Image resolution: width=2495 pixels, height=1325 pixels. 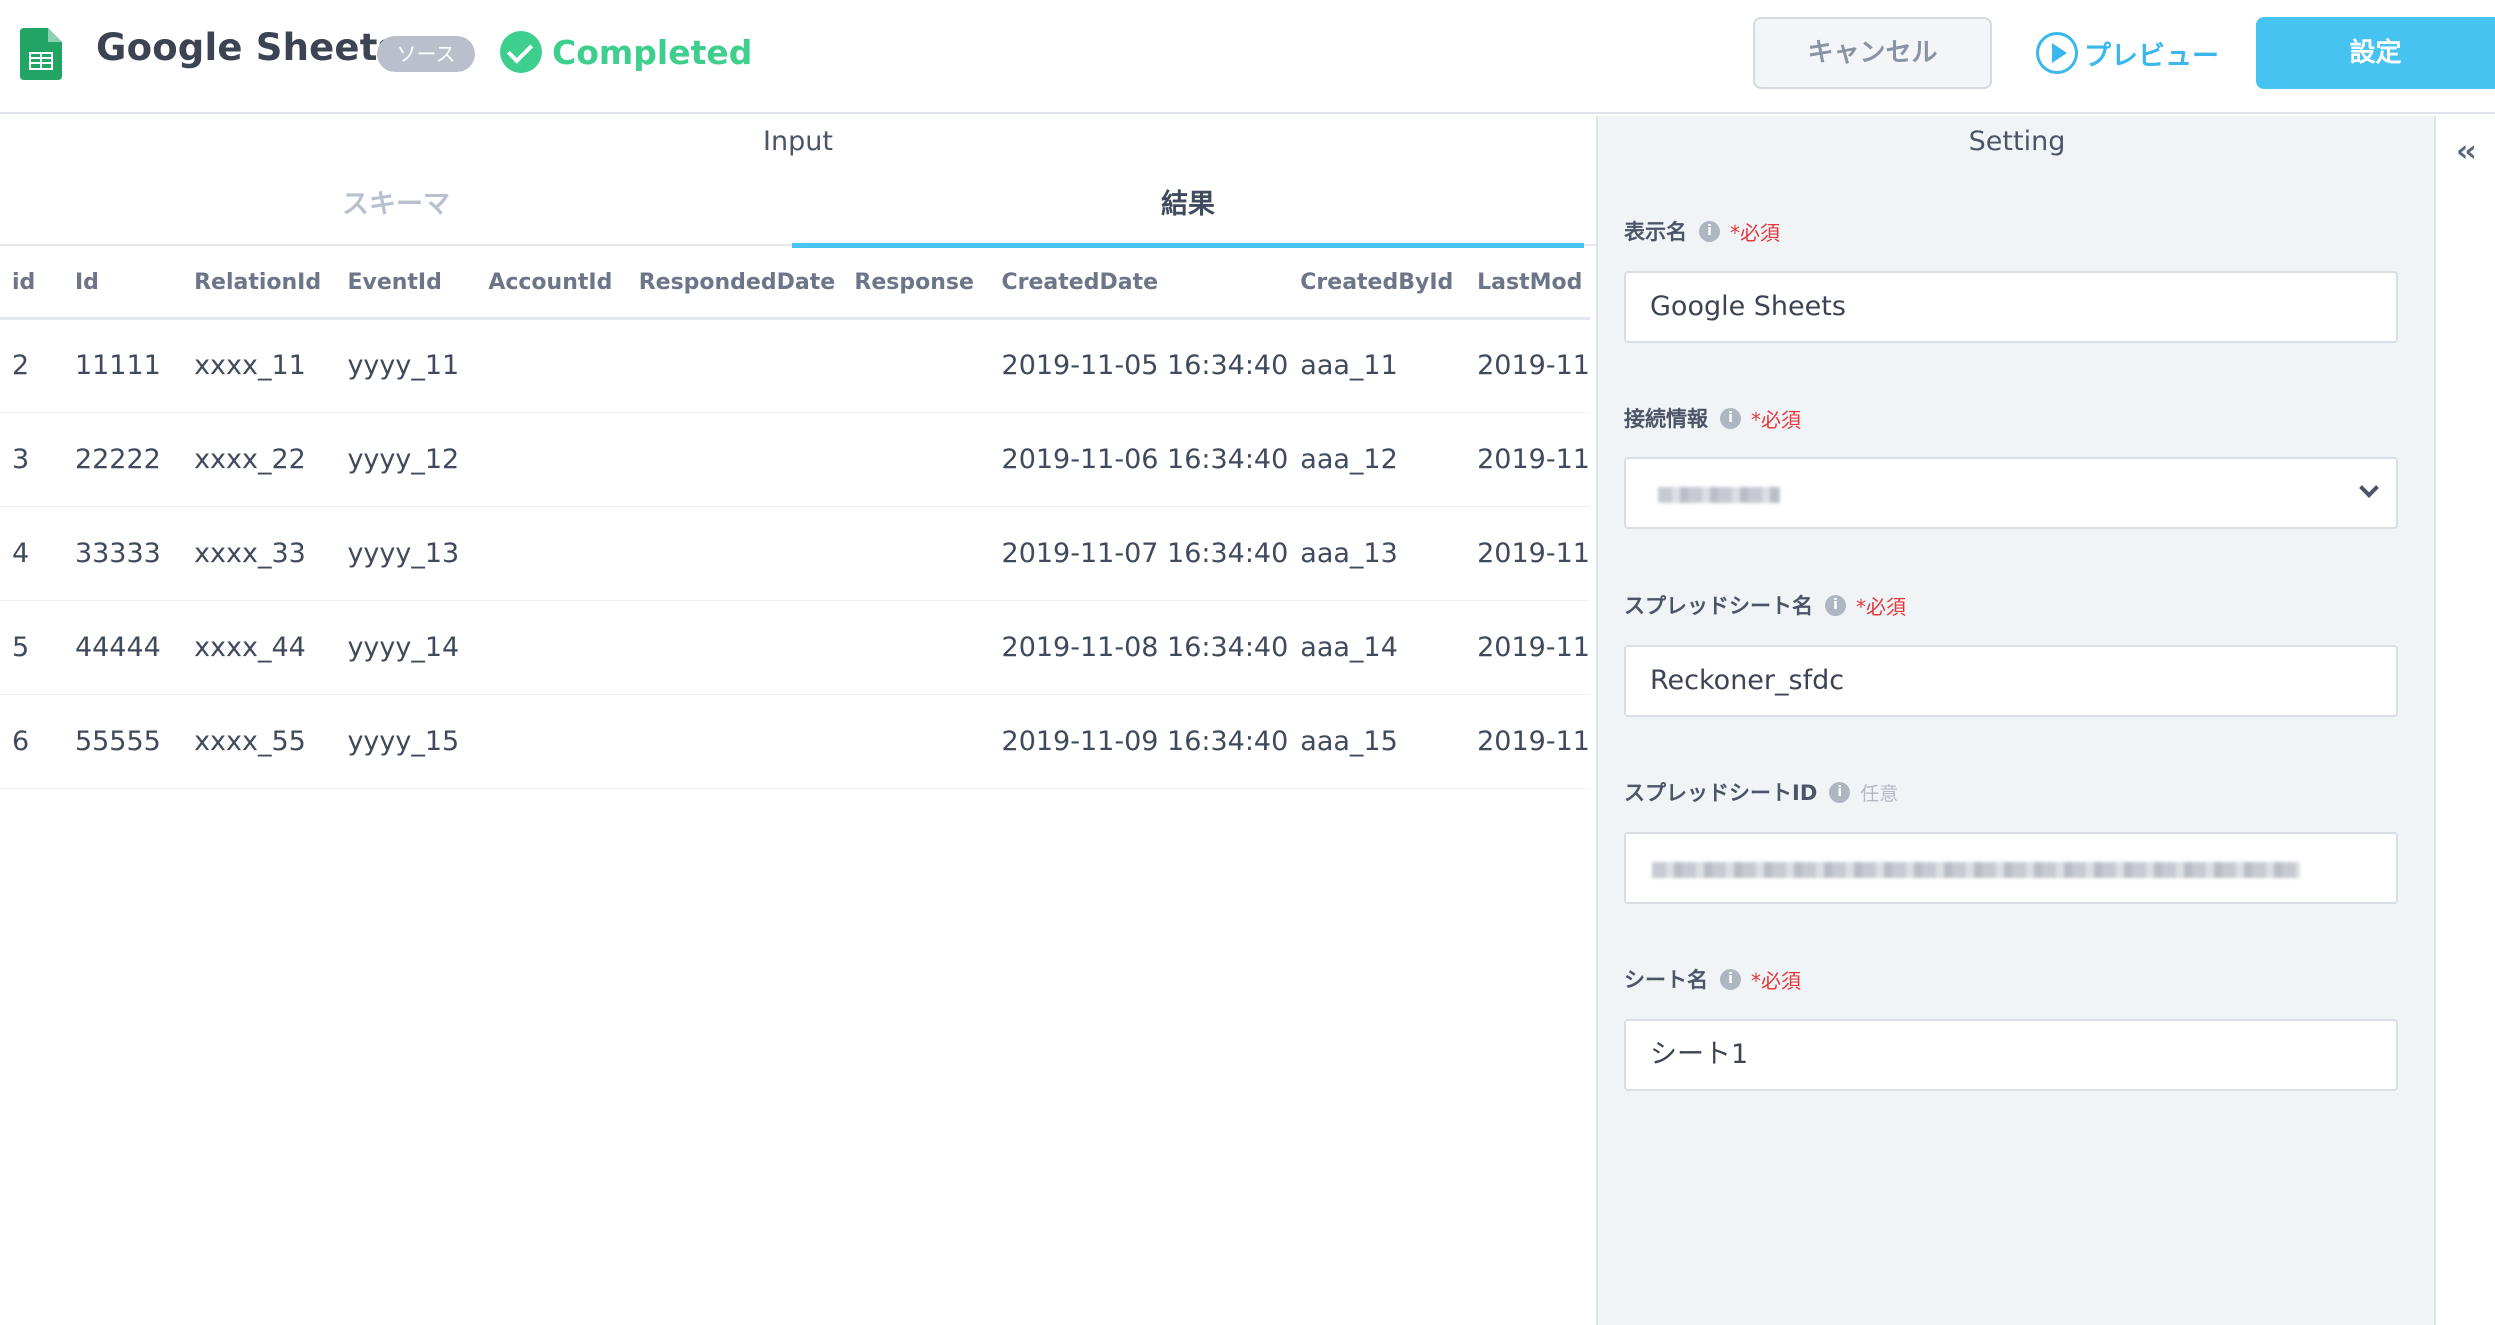 What do you see at coordinates (122, 553) in the screenshot?
I see `table-cell: 33333` at bounding box center [122, 553].